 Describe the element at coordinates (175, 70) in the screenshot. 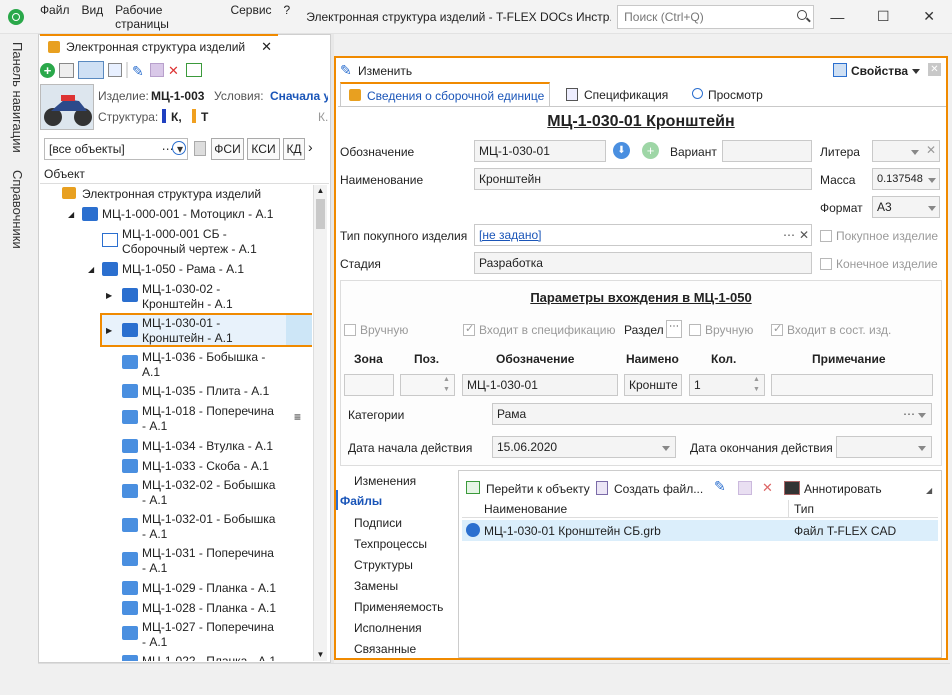

I see `delete-icon: ✕` at that location.